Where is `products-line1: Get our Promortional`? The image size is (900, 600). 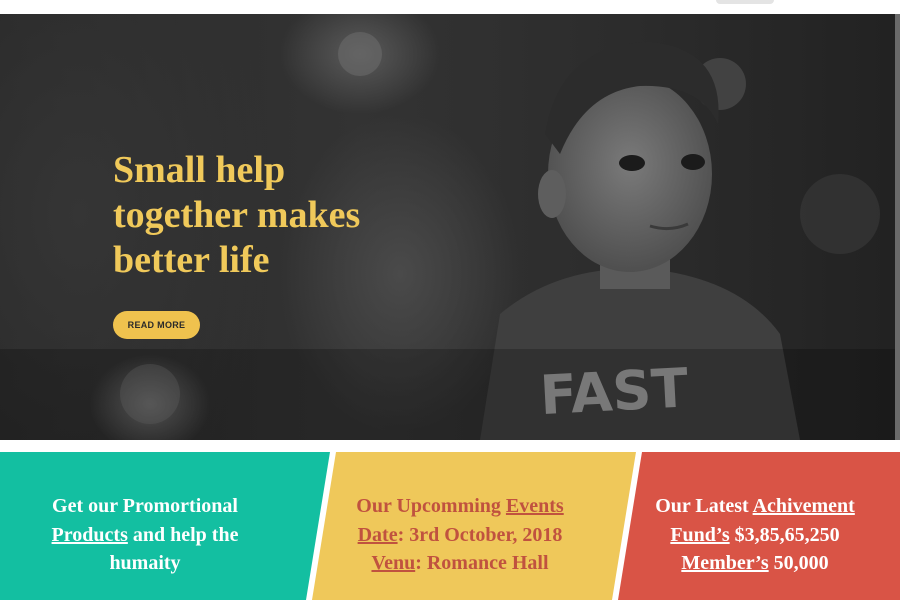 products-line1: Get our Promortional is located at coordinates (145, 506).